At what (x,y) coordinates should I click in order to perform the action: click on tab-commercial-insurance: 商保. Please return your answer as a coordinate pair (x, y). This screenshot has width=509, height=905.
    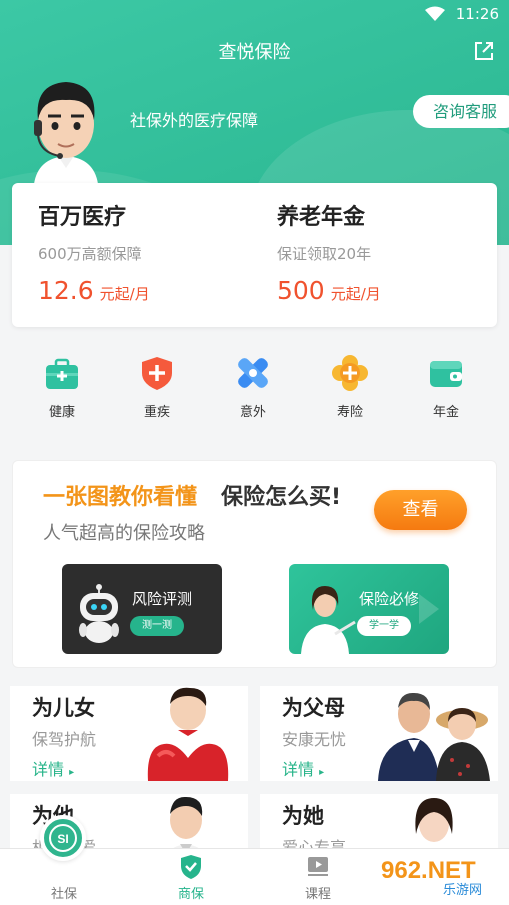
    Looking at the image, I should click on (191, 877).